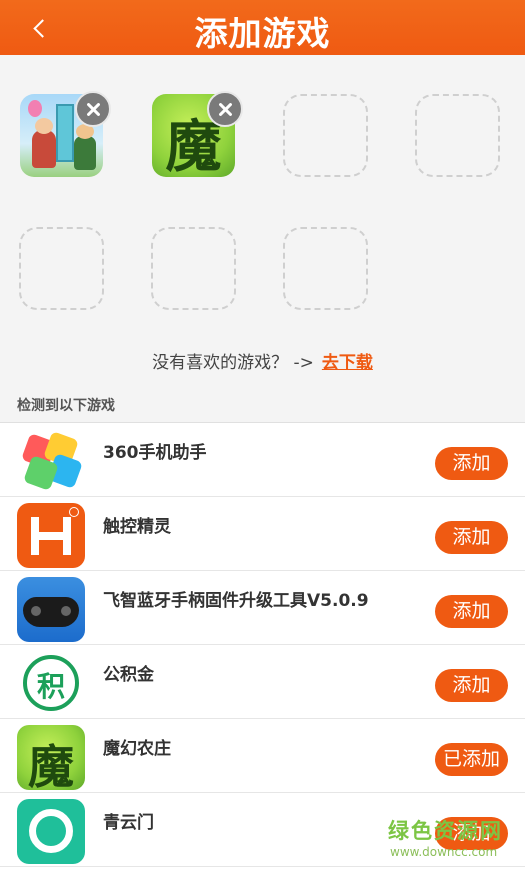 The image size is (525, 869). What do you see at coordinates (236, 601) in the screenshot?
I see `app-name: 飞智蓝牙手柄固件升级工具V5.0.9` at bounding box center [236, 601].